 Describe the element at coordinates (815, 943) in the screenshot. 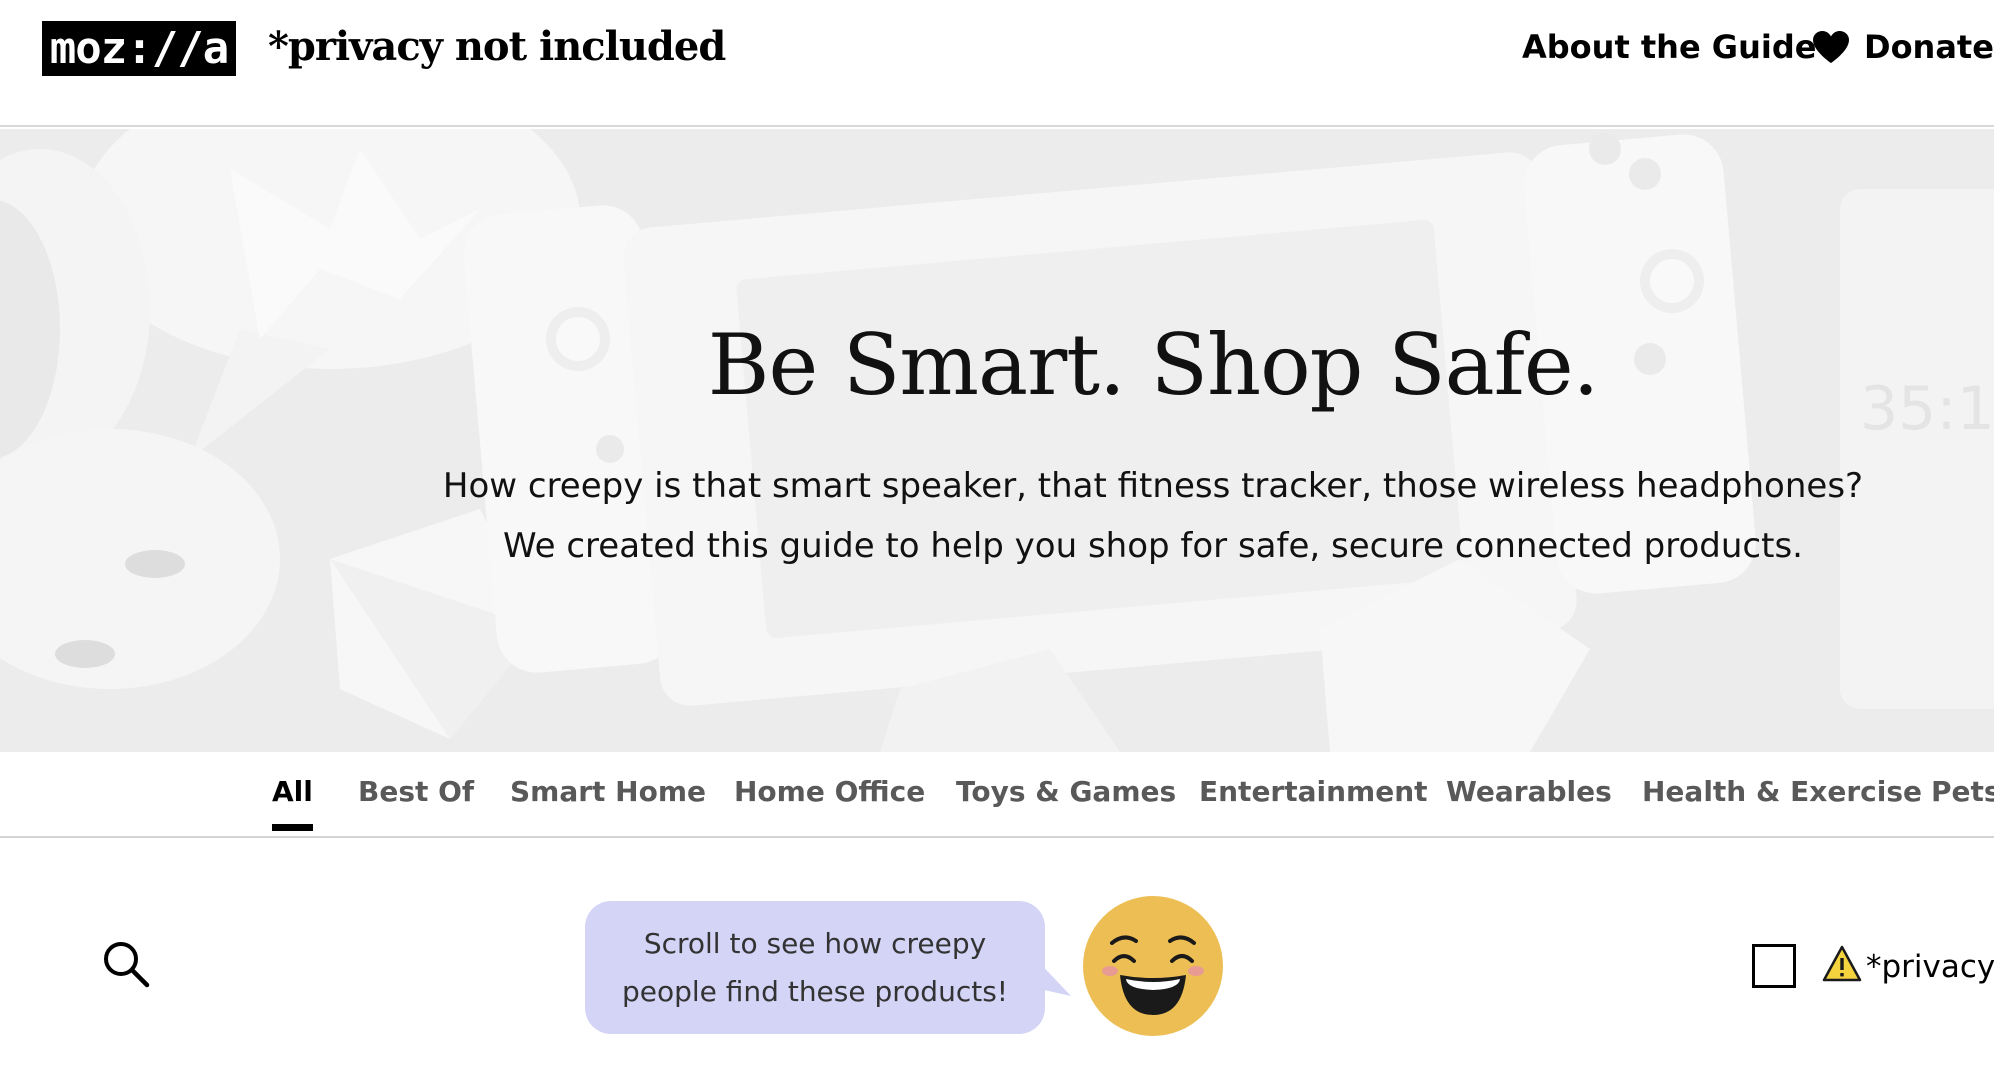

I see `bubble-line-1: Scroll to see how creepy` at that location.